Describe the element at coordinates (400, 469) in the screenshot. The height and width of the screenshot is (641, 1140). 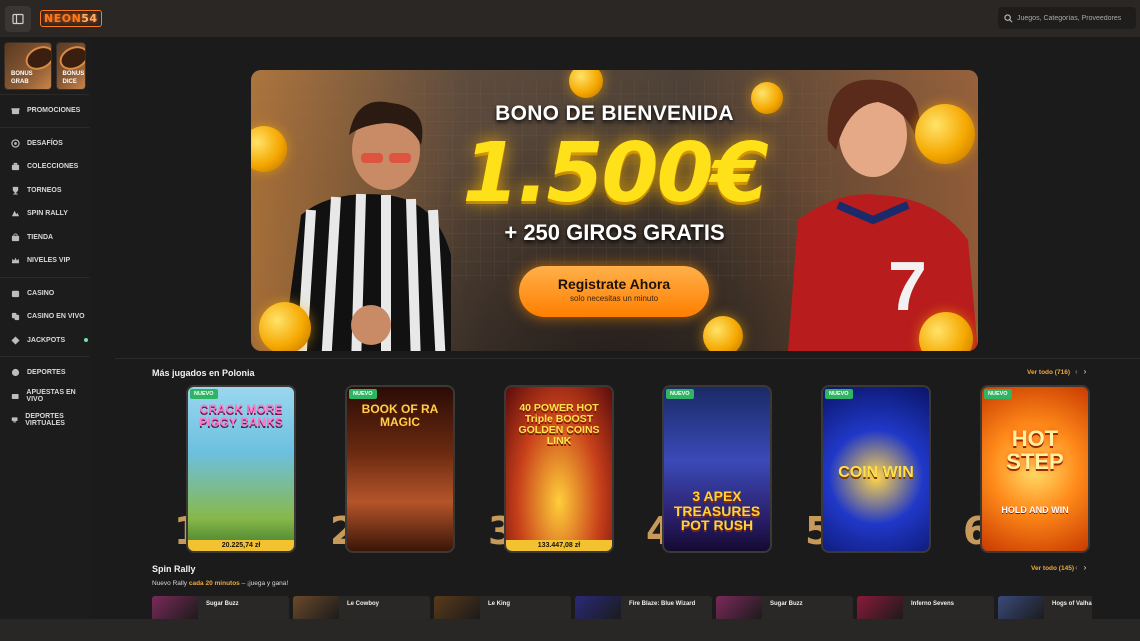
I see `game-card-book-of-ra-magic: NUEVO BOOK OF RA MAGIC` at that location.